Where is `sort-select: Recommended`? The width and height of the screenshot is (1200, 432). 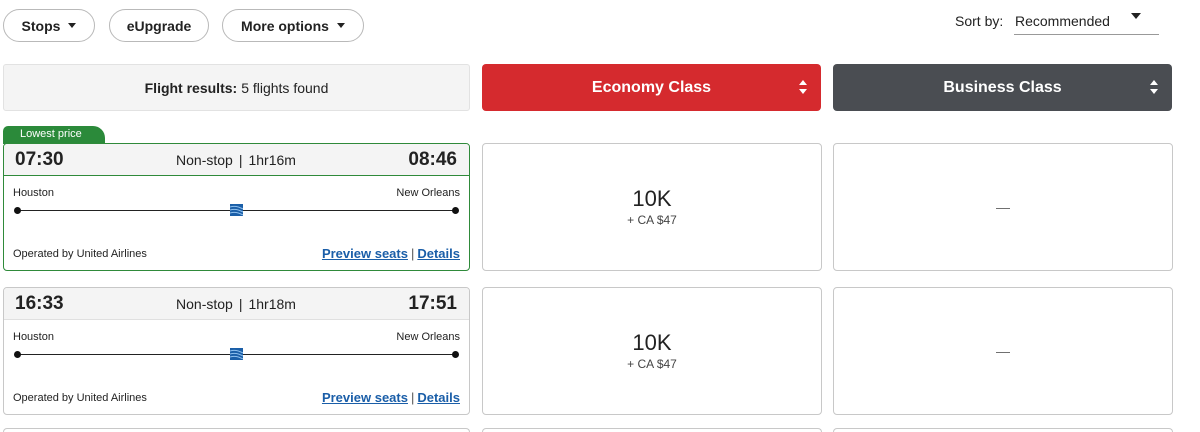
sort-select: Recommended is located at coordinates (1086, 21).